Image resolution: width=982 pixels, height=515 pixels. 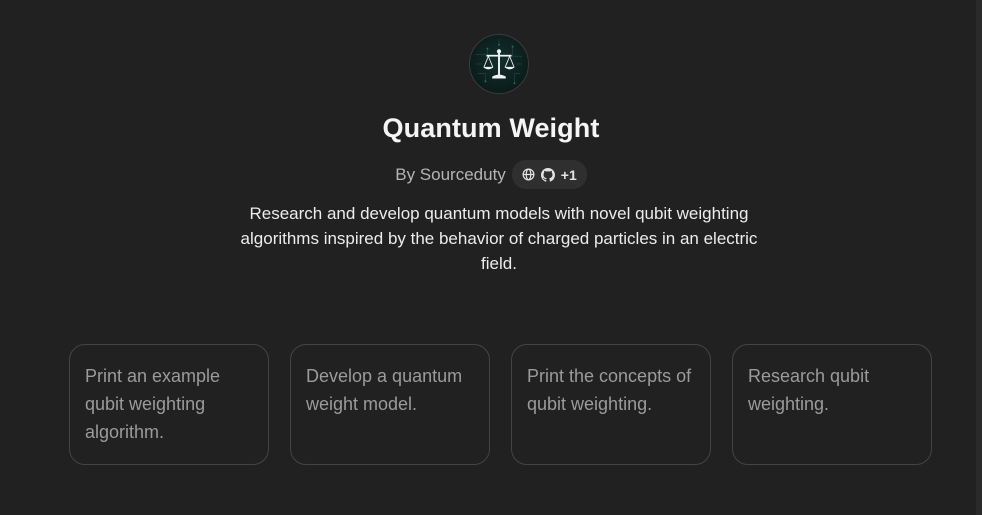 I want to click on byline: By Sourceduty +1, so click(x=491, y=174).